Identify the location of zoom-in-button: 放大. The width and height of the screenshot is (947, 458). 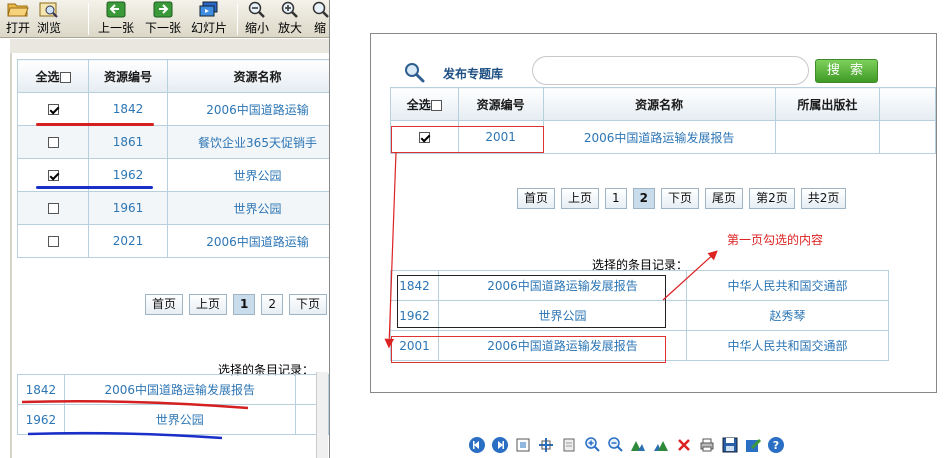
(290, 19).